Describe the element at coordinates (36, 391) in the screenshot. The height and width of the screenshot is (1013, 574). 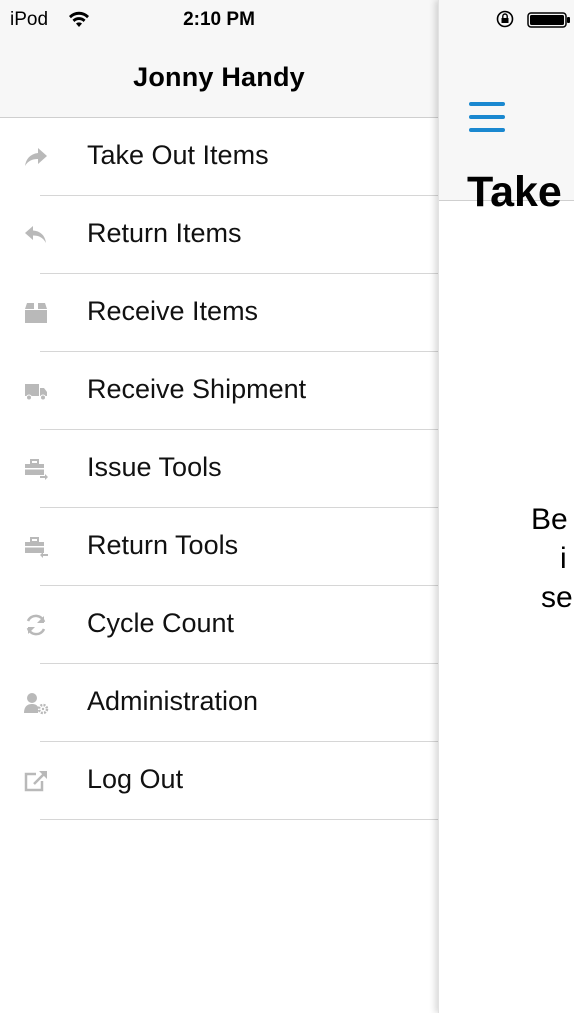
I see `truck-icon` at that location.